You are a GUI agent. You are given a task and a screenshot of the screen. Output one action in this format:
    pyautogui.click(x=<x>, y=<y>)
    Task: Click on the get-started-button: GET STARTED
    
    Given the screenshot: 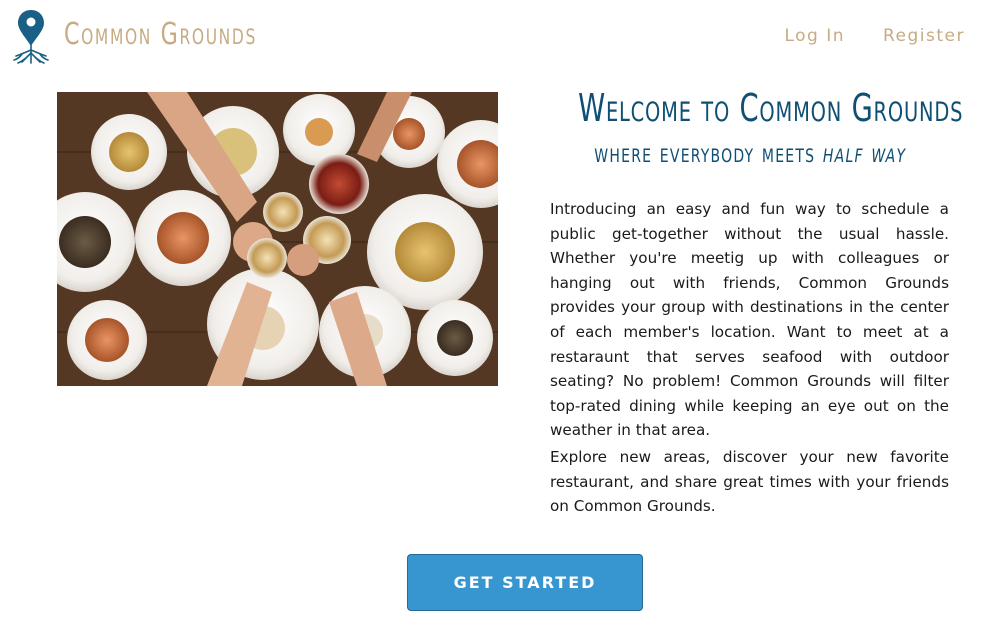 What is the action you would take?
    pyautogui.click(x=525, y=582)
    